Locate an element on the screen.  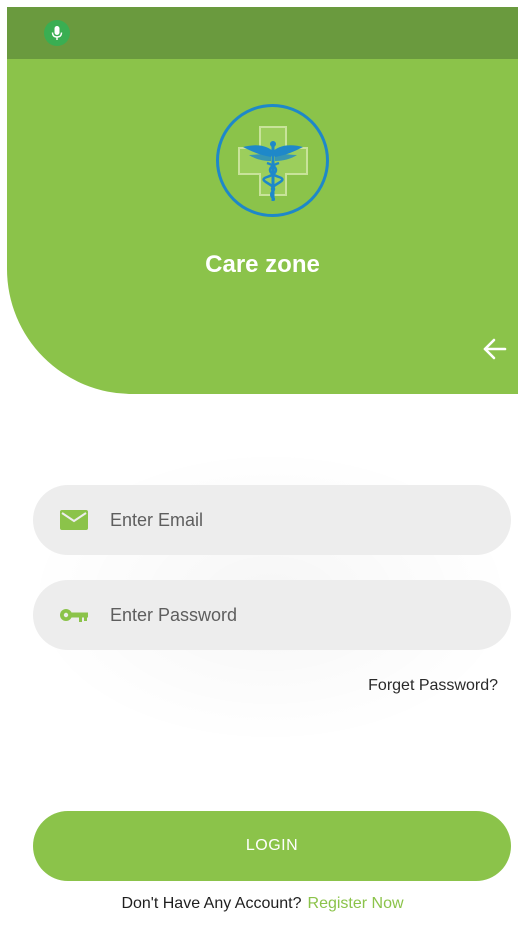
status-bar is located at coordinates (262, 33).